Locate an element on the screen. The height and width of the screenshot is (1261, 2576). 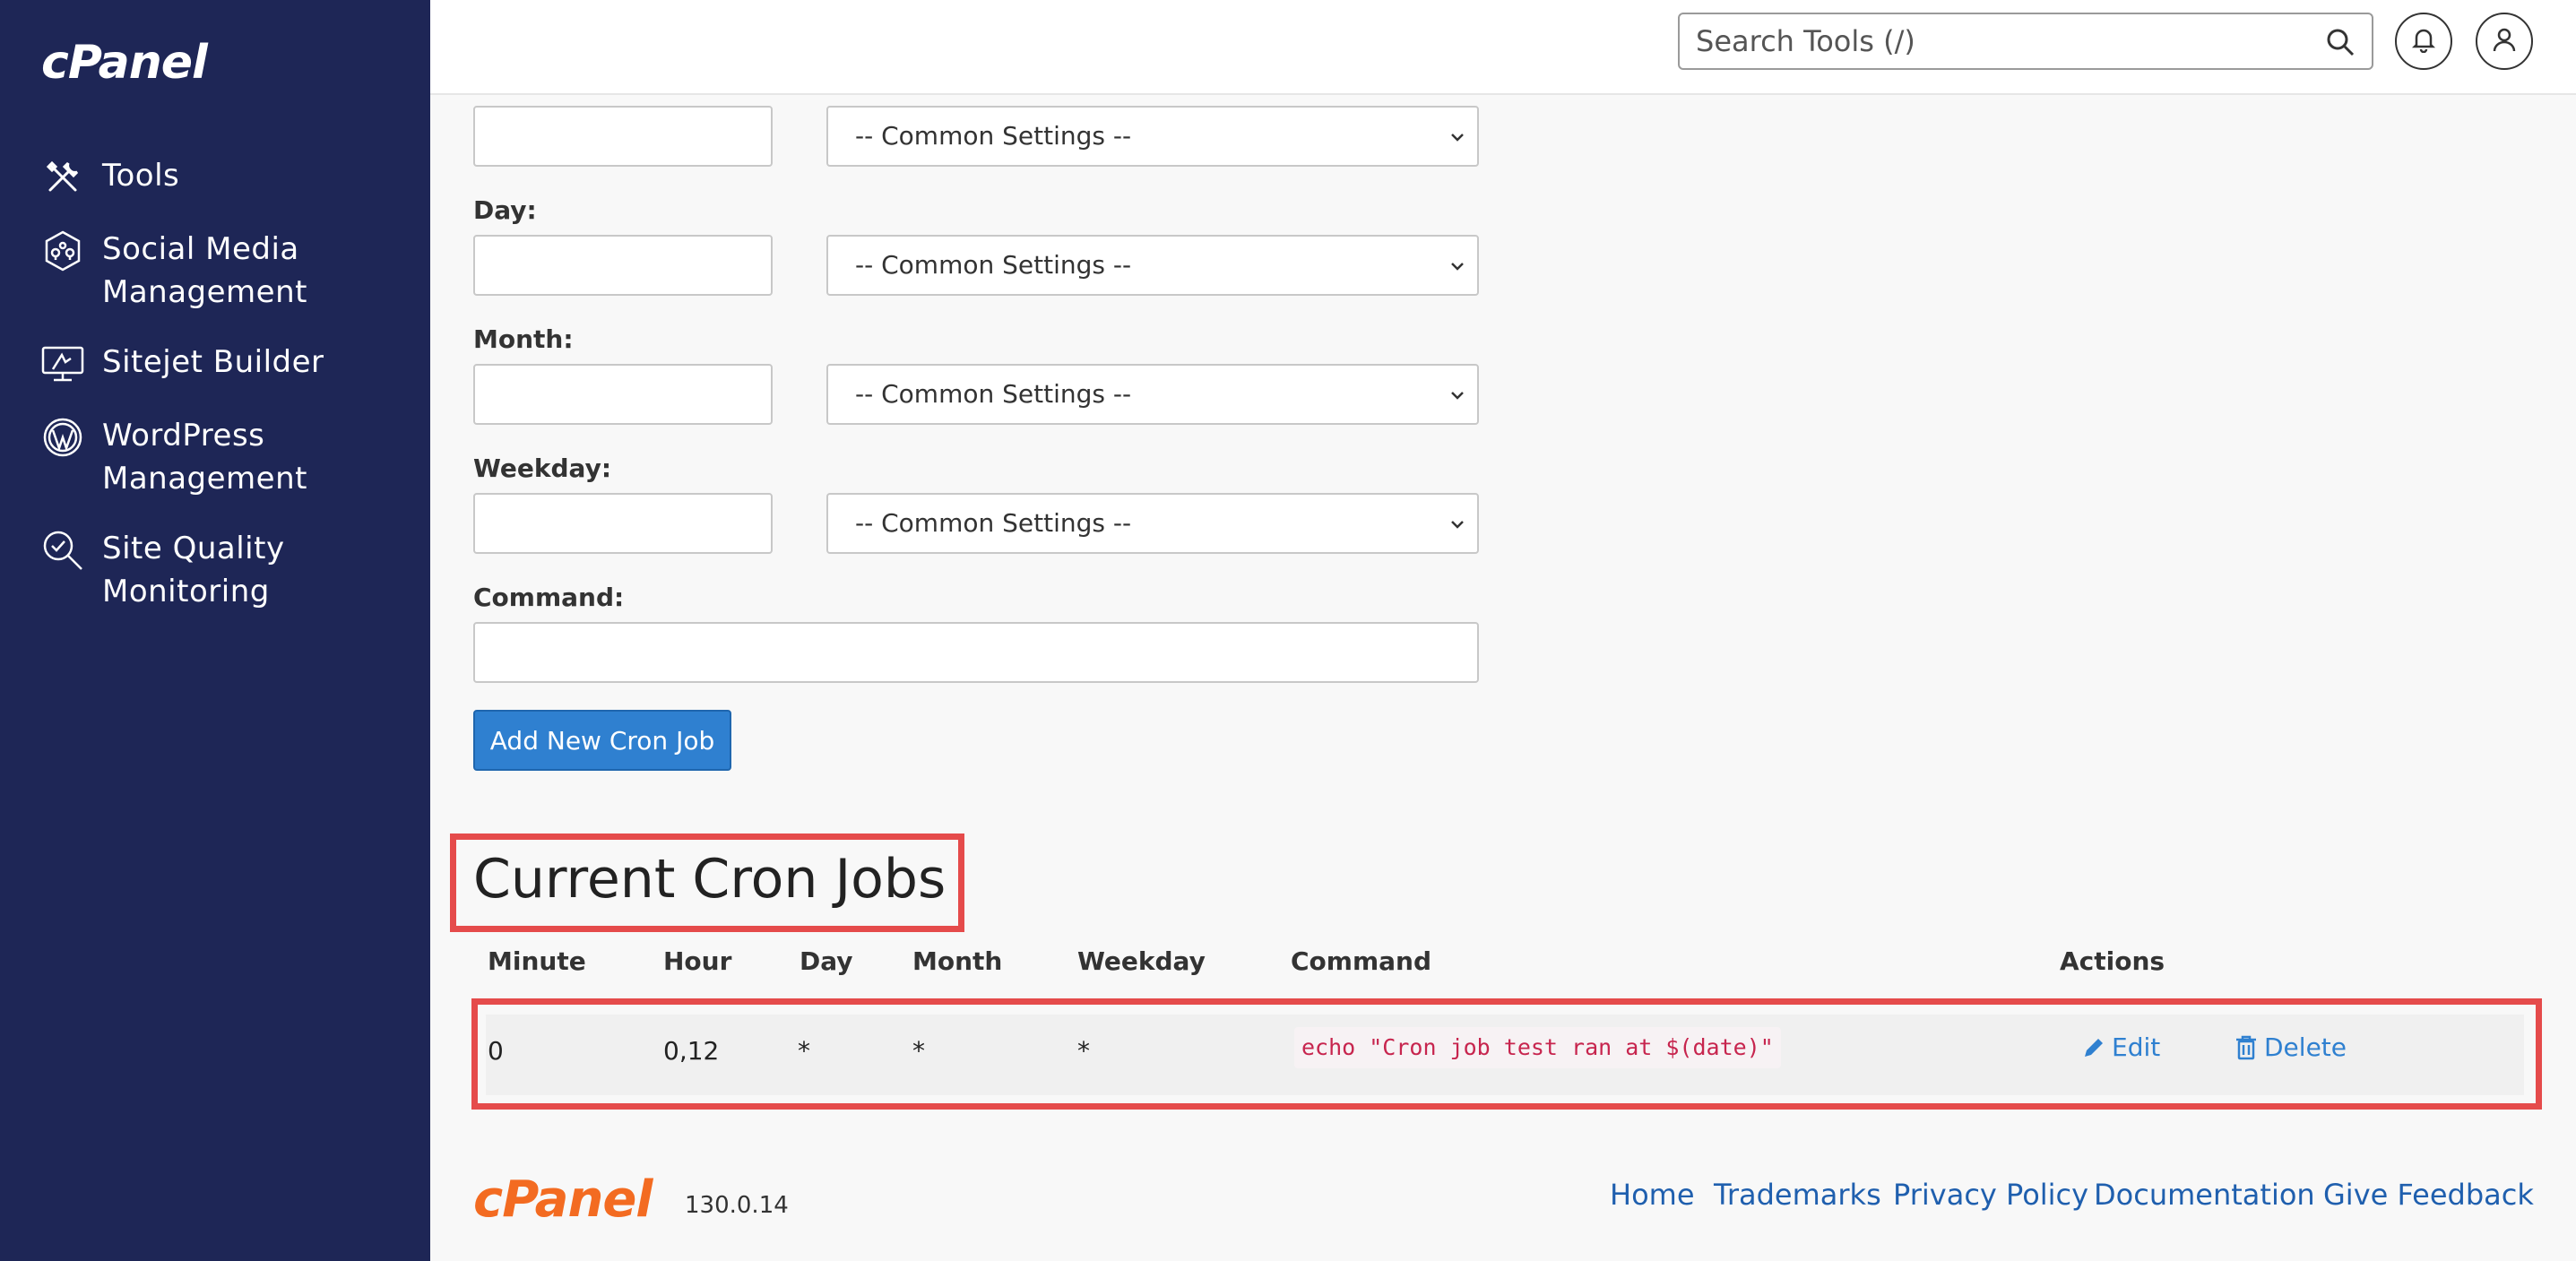
month-input is located at coordinates (623, 394).